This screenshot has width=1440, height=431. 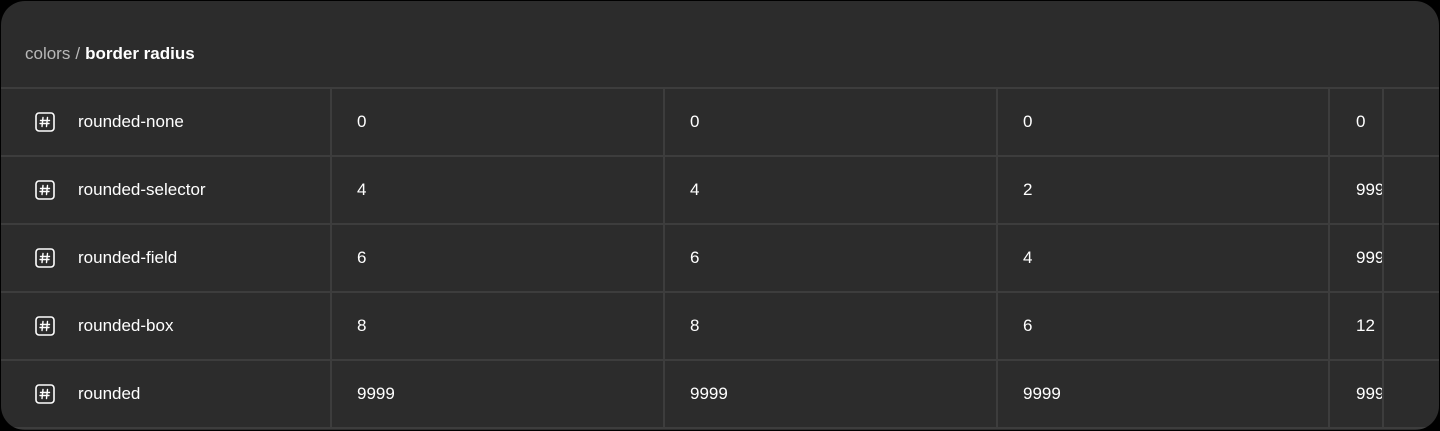 I want to click on variable-name: rounded-box, so click(x=126, y=325).